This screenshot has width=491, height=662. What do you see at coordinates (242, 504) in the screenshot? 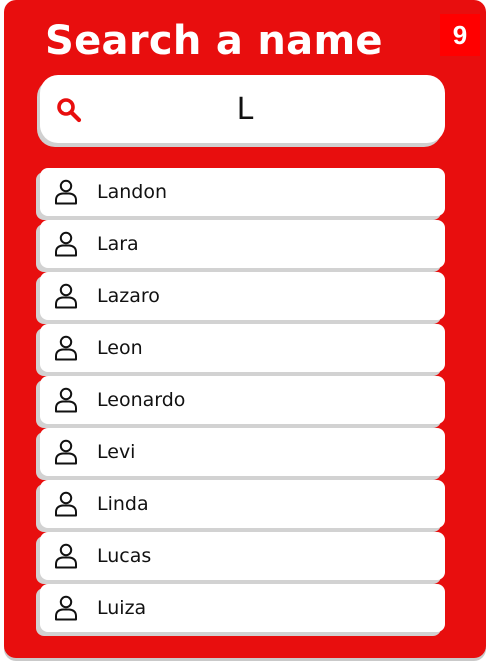
I see `list-item: Linda` at bounding box center [242, 504].